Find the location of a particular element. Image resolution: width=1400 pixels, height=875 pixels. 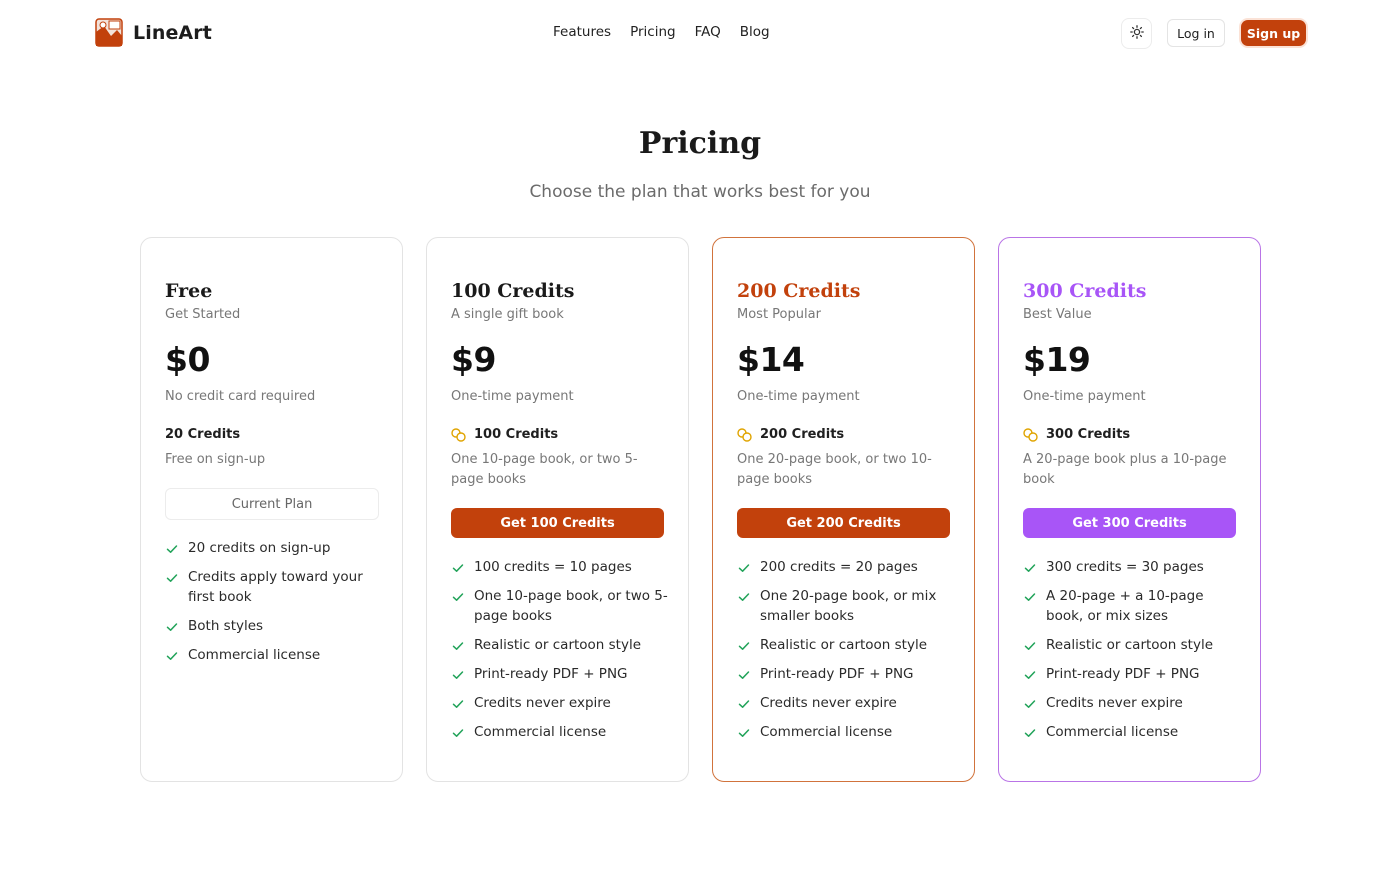

feature-text: A 20-page + a 10-page book, or mix sizes is located at coordinates (1125, 606).